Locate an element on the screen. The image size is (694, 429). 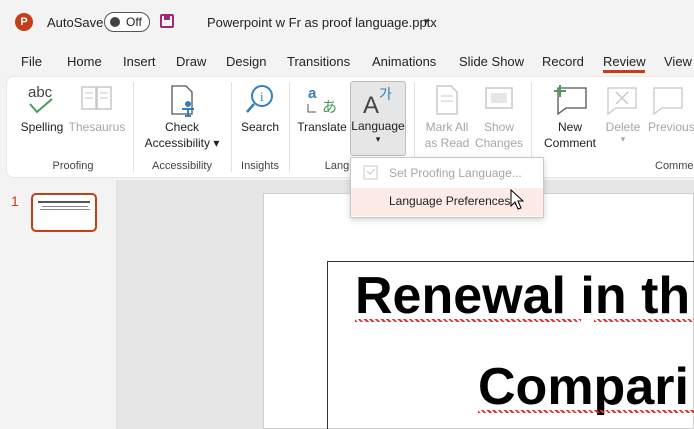
new-label: New is located at coordinates (569, 127).